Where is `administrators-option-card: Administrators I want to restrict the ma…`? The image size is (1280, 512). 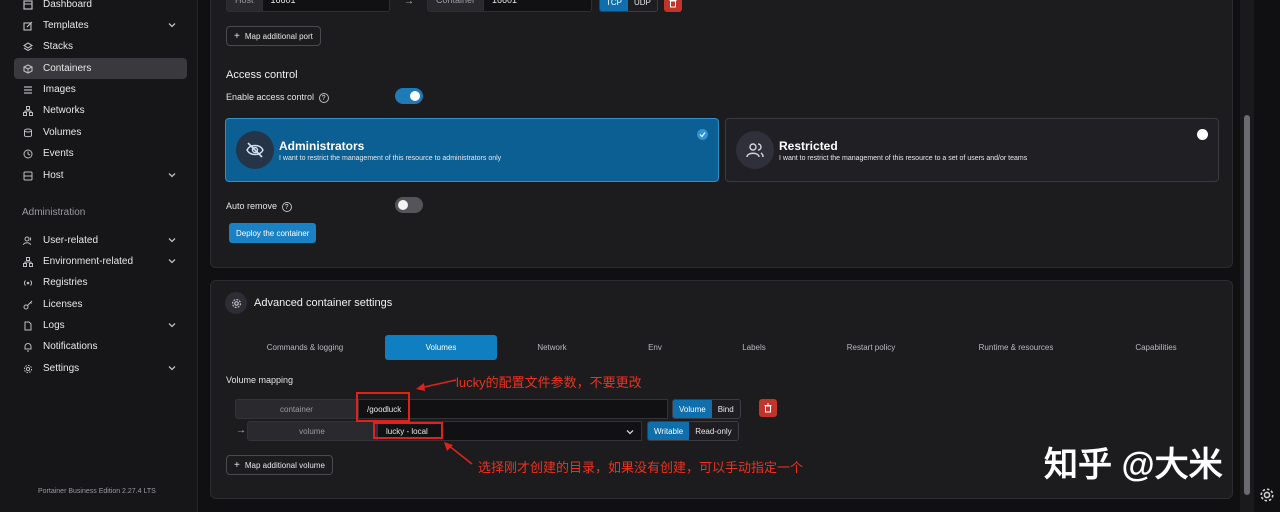 administrators-option-card: Administrators I want to restrict the ma… is located at coordinates (472, 150).